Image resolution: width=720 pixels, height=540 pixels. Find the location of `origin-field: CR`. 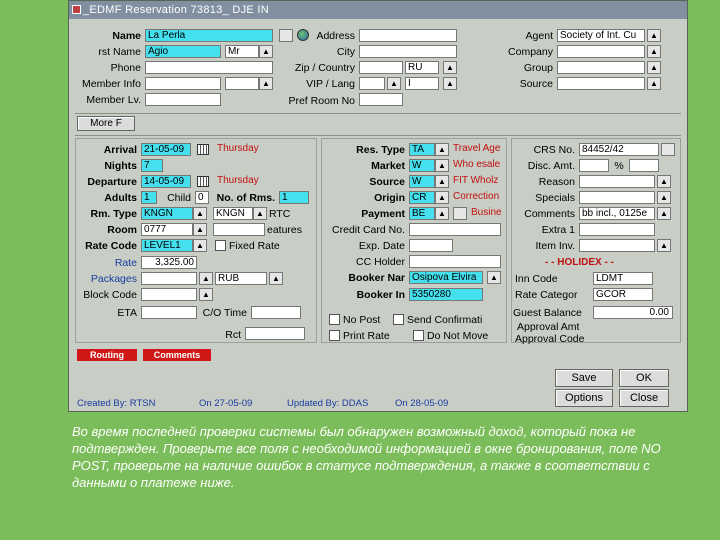

origin-field: CR is located at coordinates (422, 197).